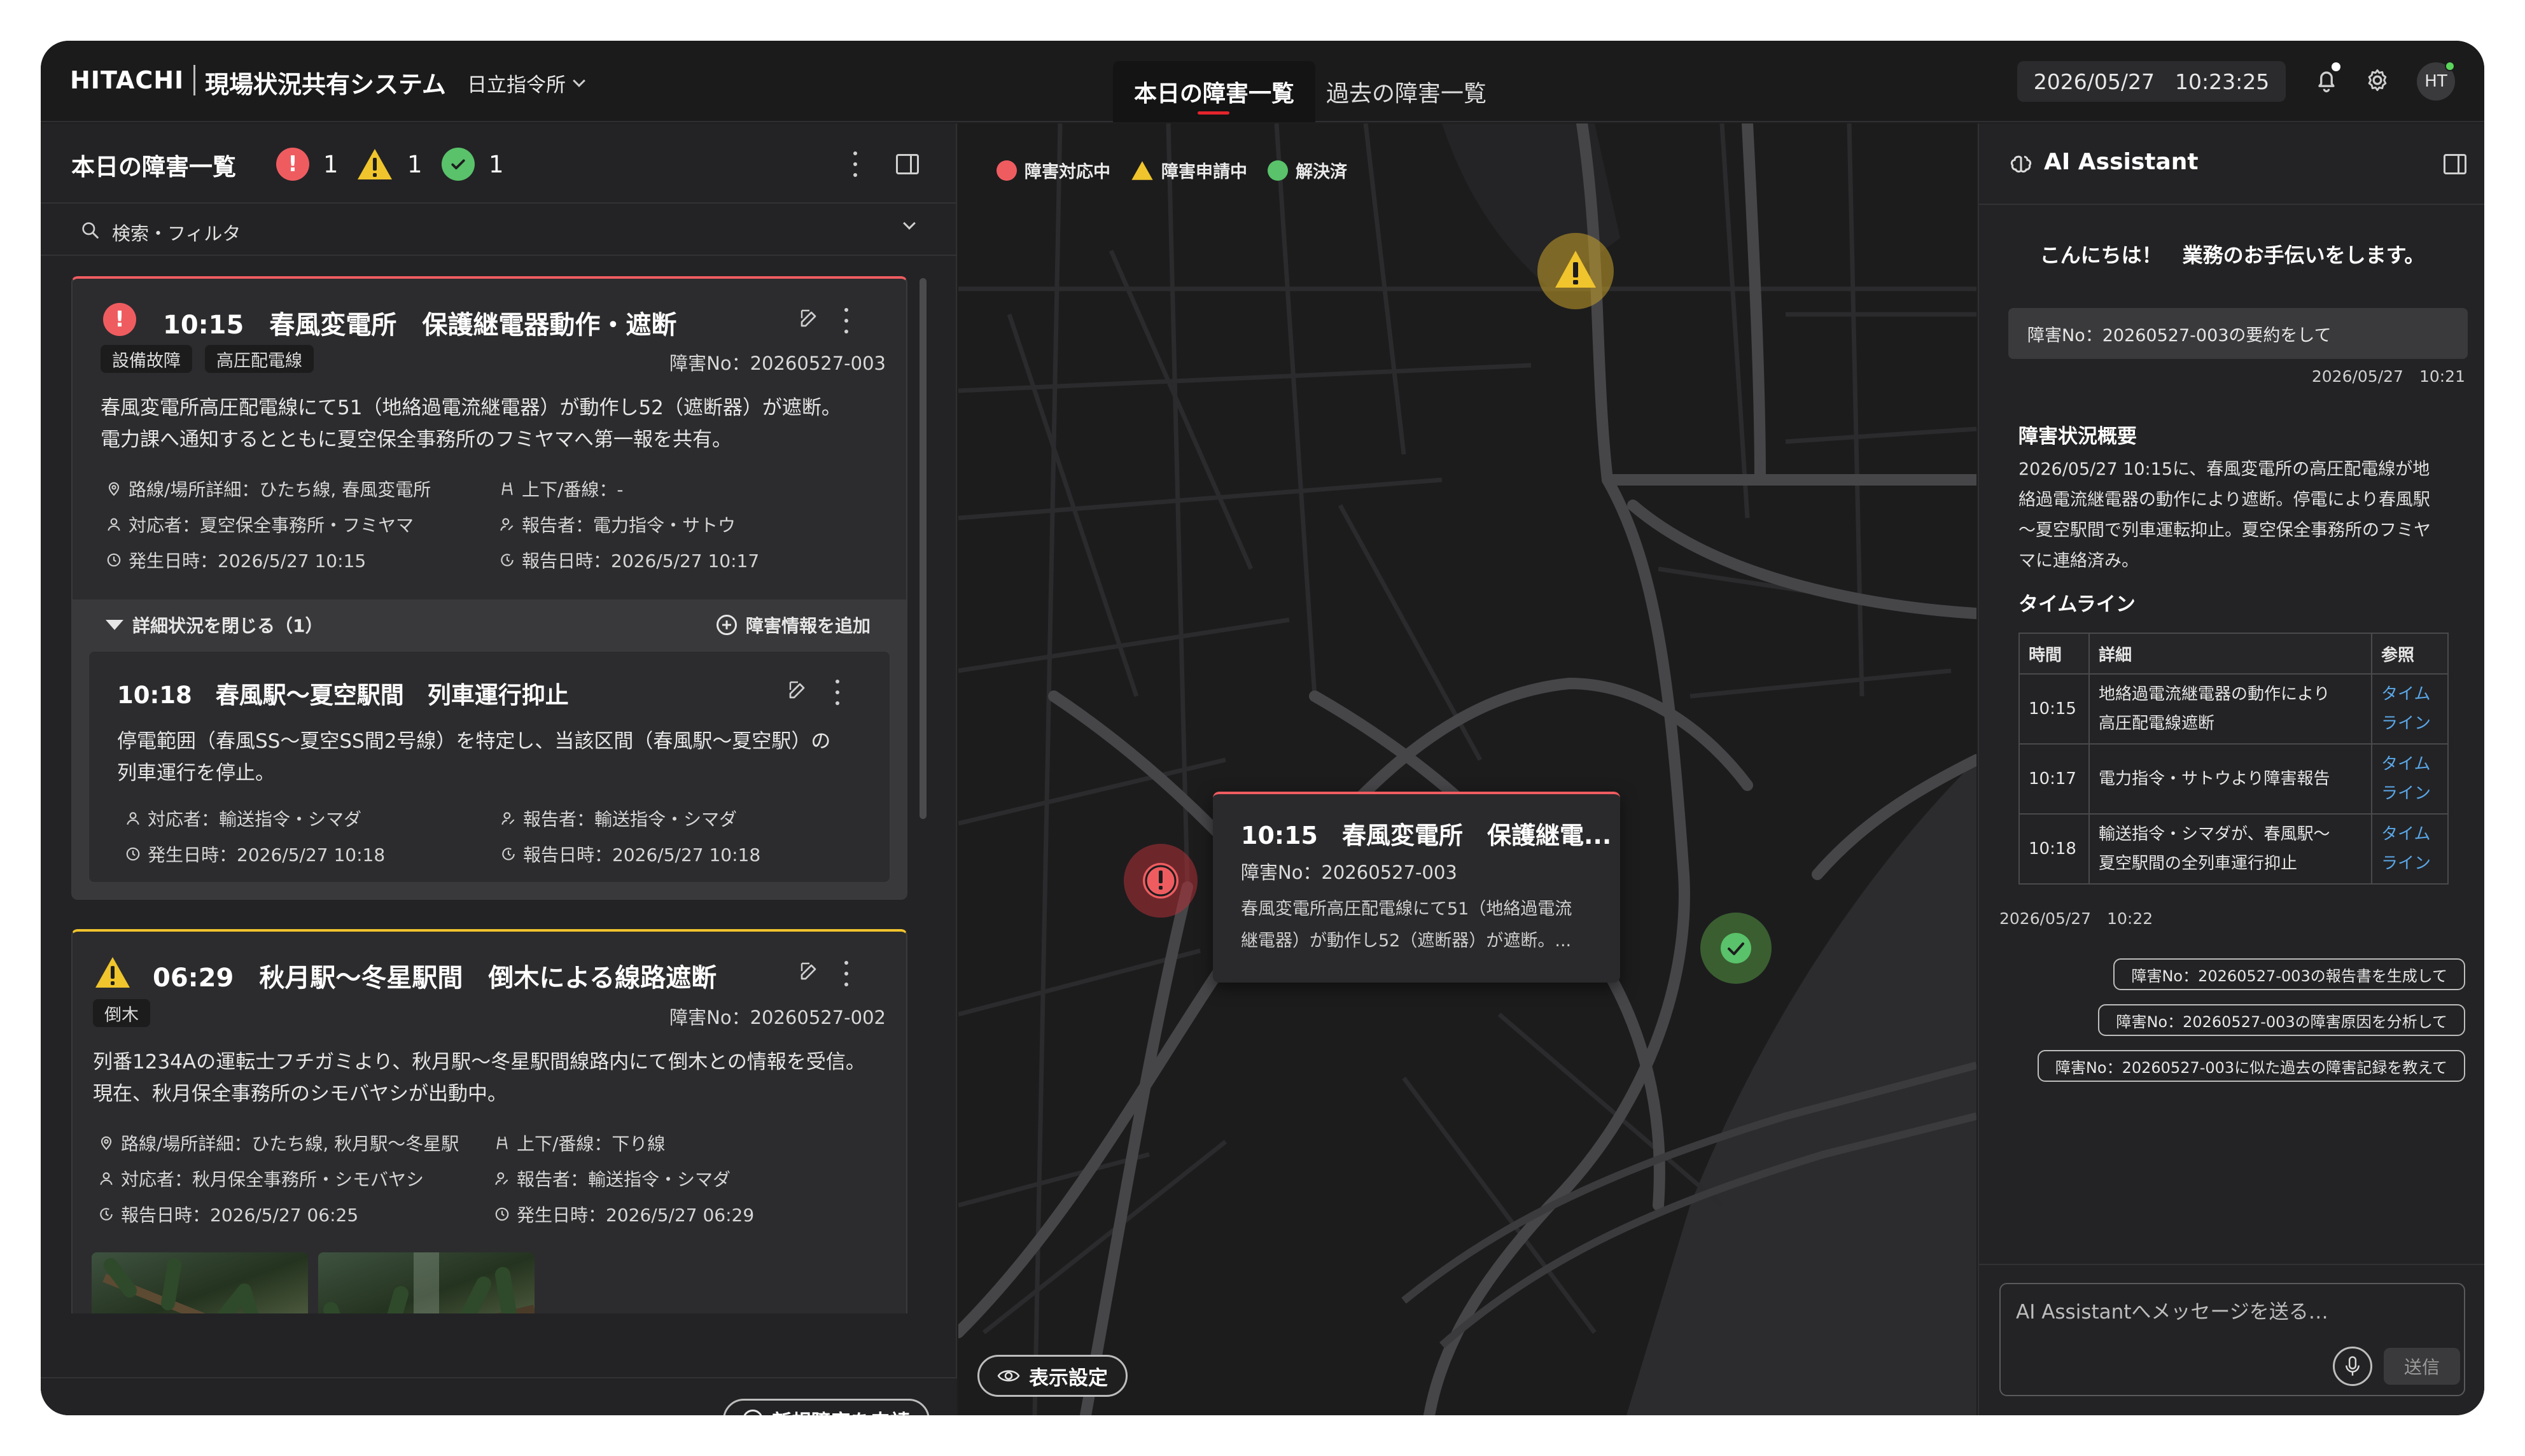  I want to click on summary-line: マに連絡済み。, so click(2078, 561).